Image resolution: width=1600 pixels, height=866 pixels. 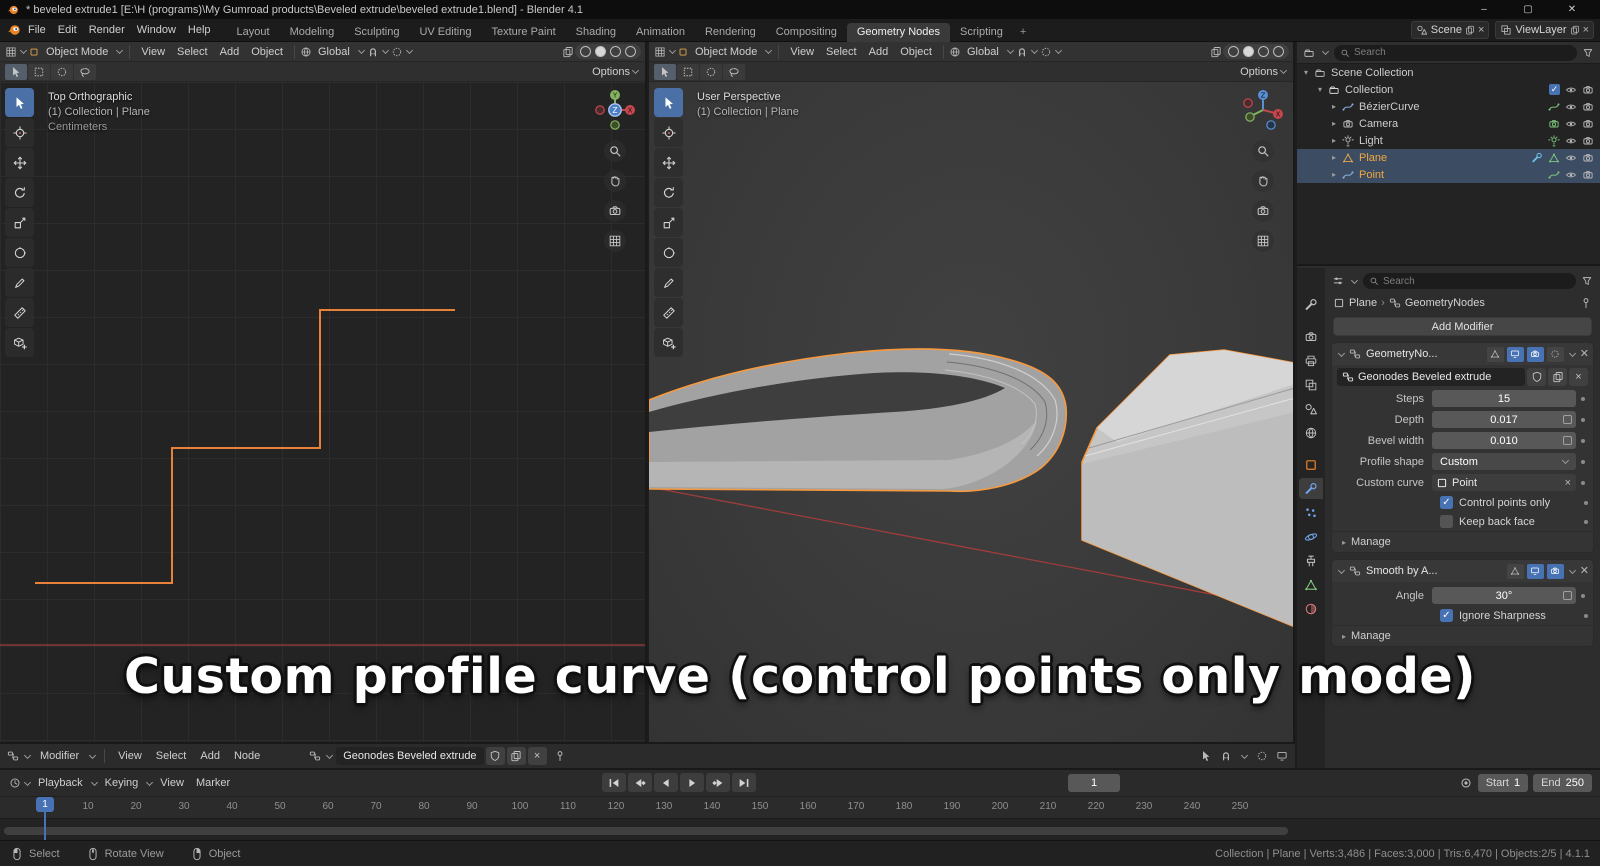 I want to click on select-mode-tweak-icon, so click(x=16, y=71).